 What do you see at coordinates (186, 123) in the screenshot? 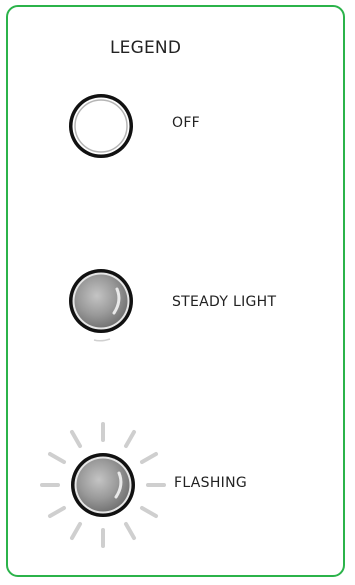
I see `legend-label-off: OFF` at bounding box center [186, 123].